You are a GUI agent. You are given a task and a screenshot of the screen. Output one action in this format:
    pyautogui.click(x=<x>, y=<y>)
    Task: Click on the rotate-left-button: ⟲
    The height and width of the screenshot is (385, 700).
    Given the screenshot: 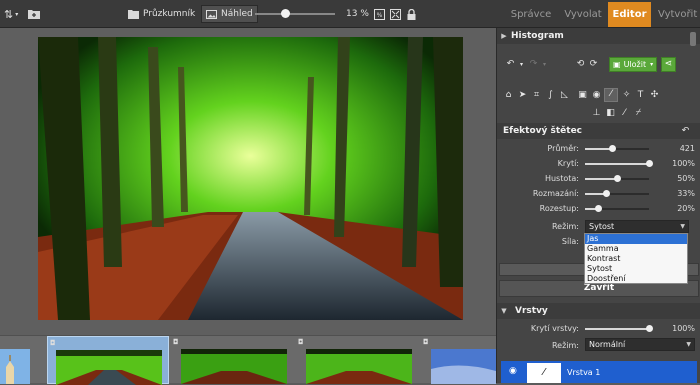 What is the action you would take?
    pyautogui.click(x=580, y=64)
    